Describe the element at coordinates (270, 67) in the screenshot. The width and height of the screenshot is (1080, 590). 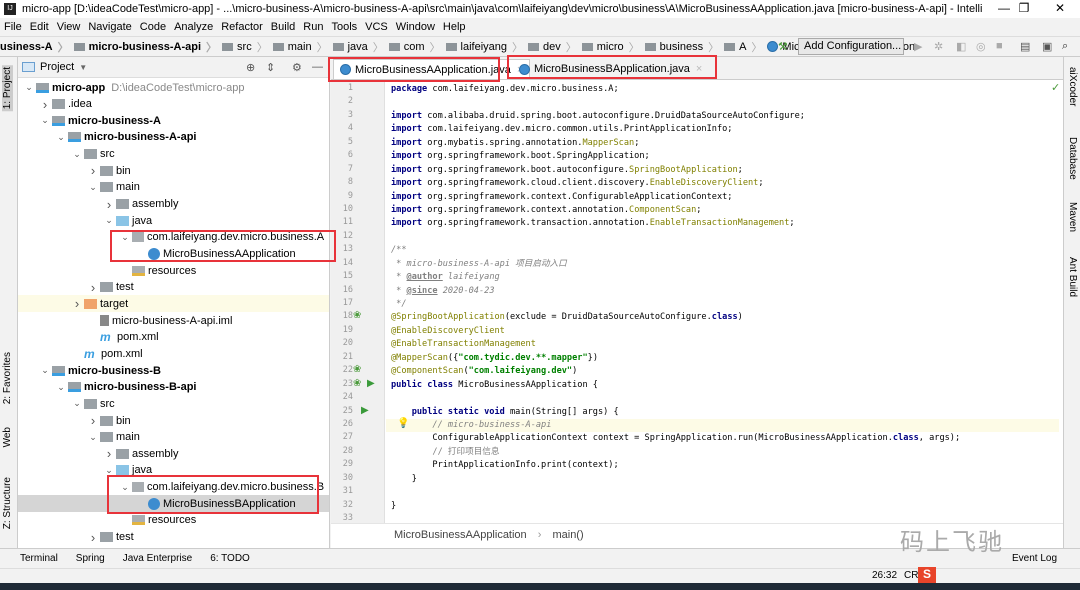
I see `collapse-all-icon: ⇕` at that location.